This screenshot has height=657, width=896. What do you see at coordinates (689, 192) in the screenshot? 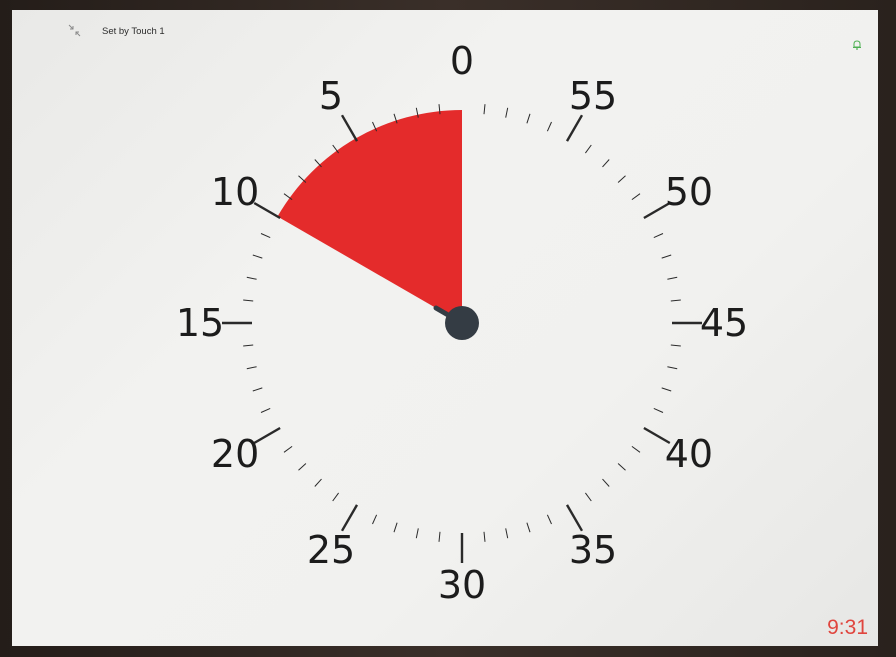
I see `dial-label: 50` at bounding box center [689, 192].